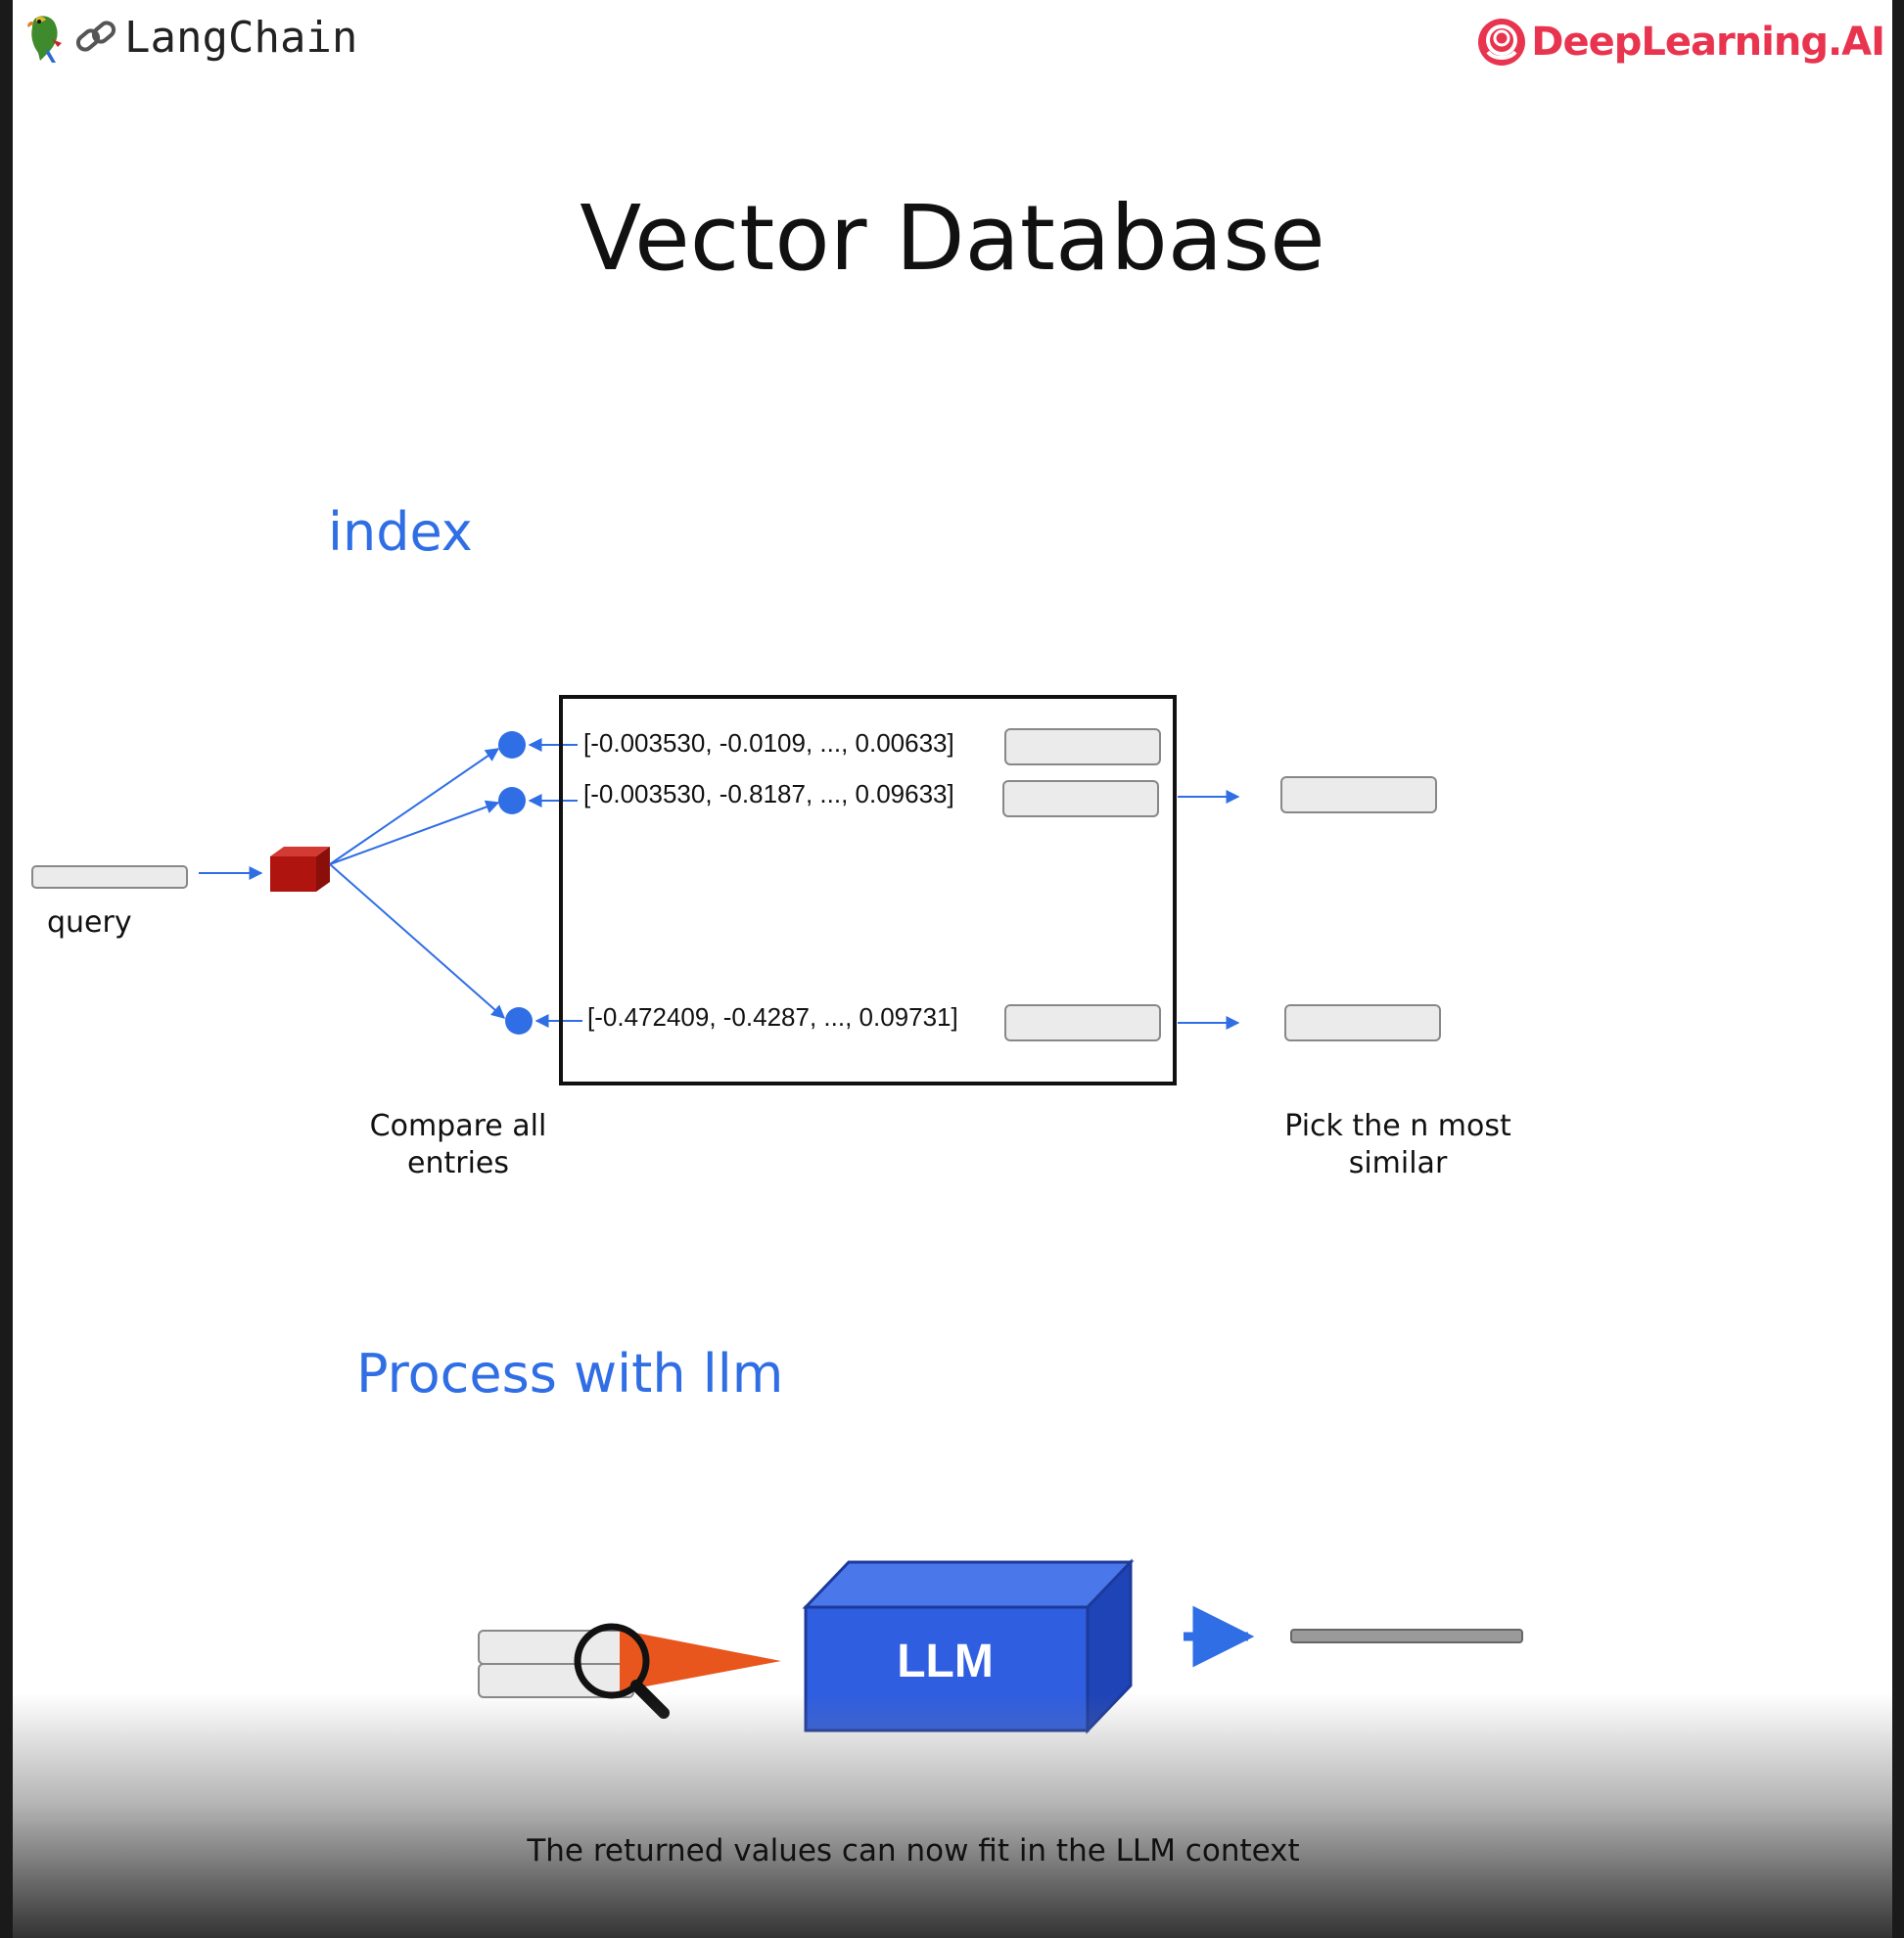 The width and height of the screenshot is (1904, 1938). Describe the element at coordinates (1406, 1636) in the screenshot. I see `llm-output-bar` at that location.